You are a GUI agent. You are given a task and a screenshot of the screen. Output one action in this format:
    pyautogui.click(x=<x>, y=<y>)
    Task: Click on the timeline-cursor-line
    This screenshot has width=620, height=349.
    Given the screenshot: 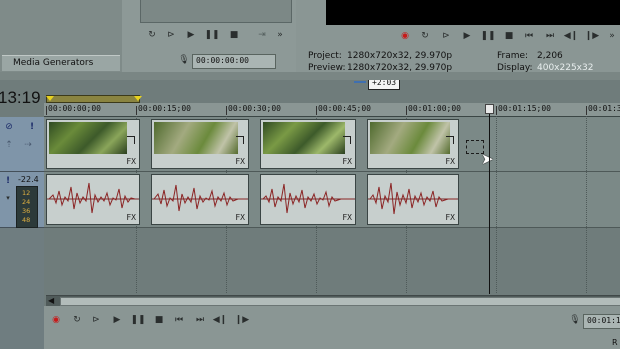 What is the action you would take?
    pyautogui.click(x=489, y=199)
    